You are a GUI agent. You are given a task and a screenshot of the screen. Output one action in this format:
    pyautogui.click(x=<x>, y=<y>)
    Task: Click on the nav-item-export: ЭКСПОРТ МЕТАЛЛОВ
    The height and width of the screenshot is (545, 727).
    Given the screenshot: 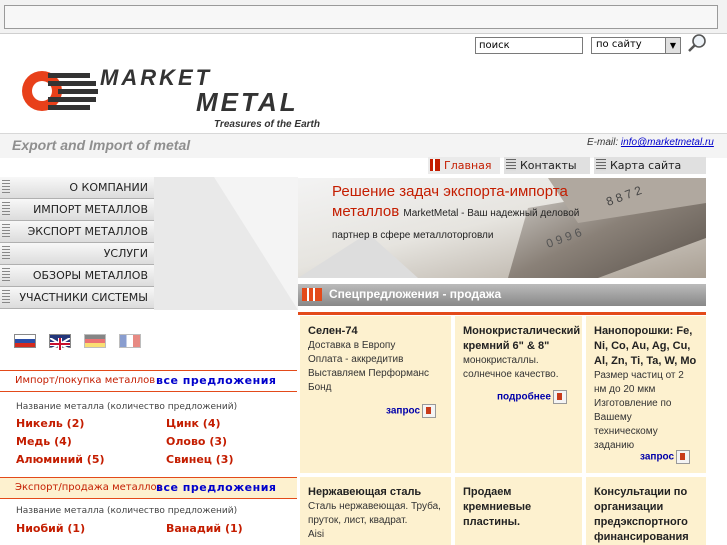 What is the action you would take?
    pyautogui.click(x=77, y=232)
    